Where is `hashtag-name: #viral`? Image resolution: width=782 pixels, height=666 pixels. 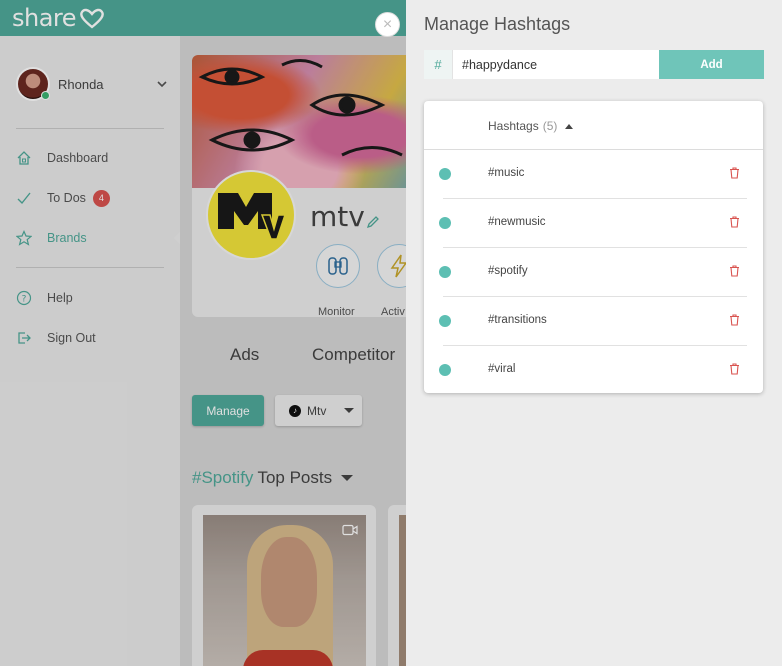 hashtag-name: #viral is located at coordinates (502, 369).